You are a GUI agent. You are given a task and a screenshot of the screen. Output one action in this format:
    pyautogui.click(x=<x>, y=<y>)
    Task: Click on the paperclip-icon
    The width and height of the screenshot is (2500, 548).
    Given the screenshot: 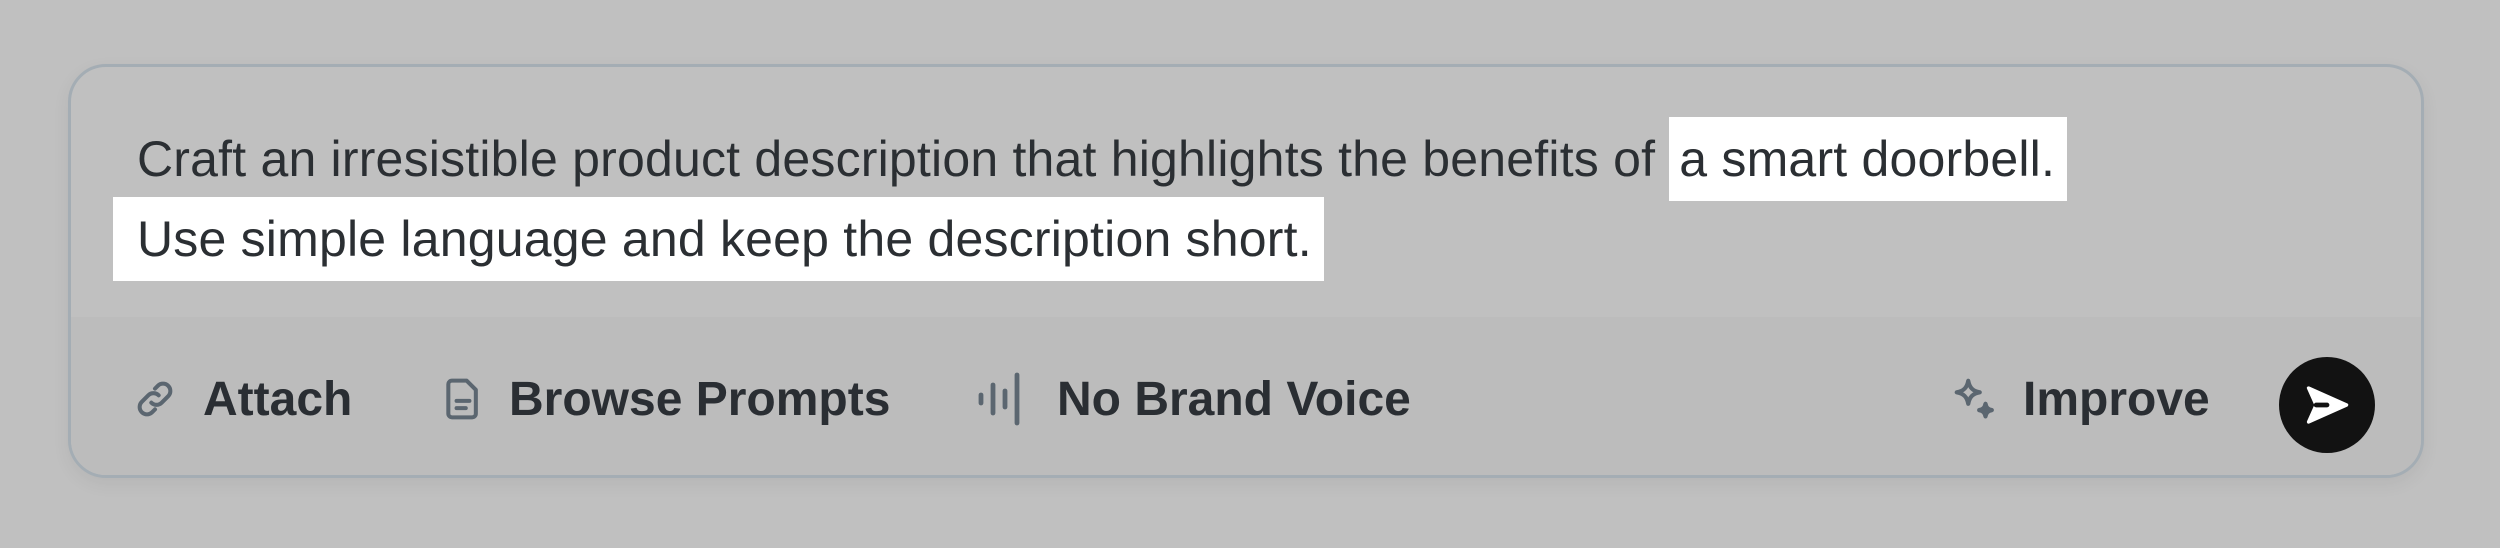 What is the action you would take?
    pyautogui.click(x=155, y=399)
    